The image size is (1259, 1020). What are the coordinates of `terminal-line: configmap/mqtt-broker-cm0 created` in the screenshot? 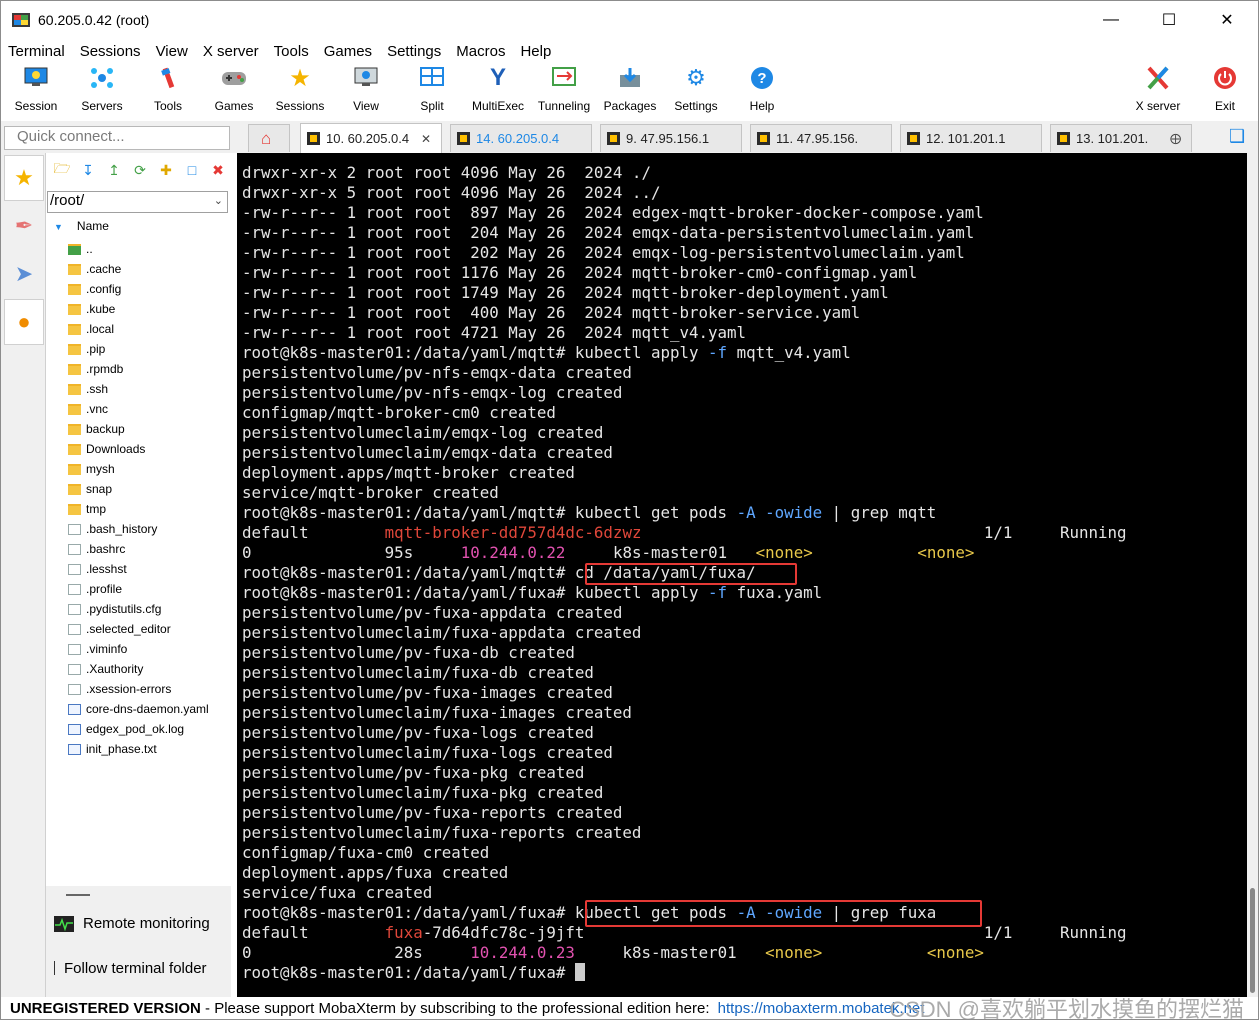 It's located at (744, 413).